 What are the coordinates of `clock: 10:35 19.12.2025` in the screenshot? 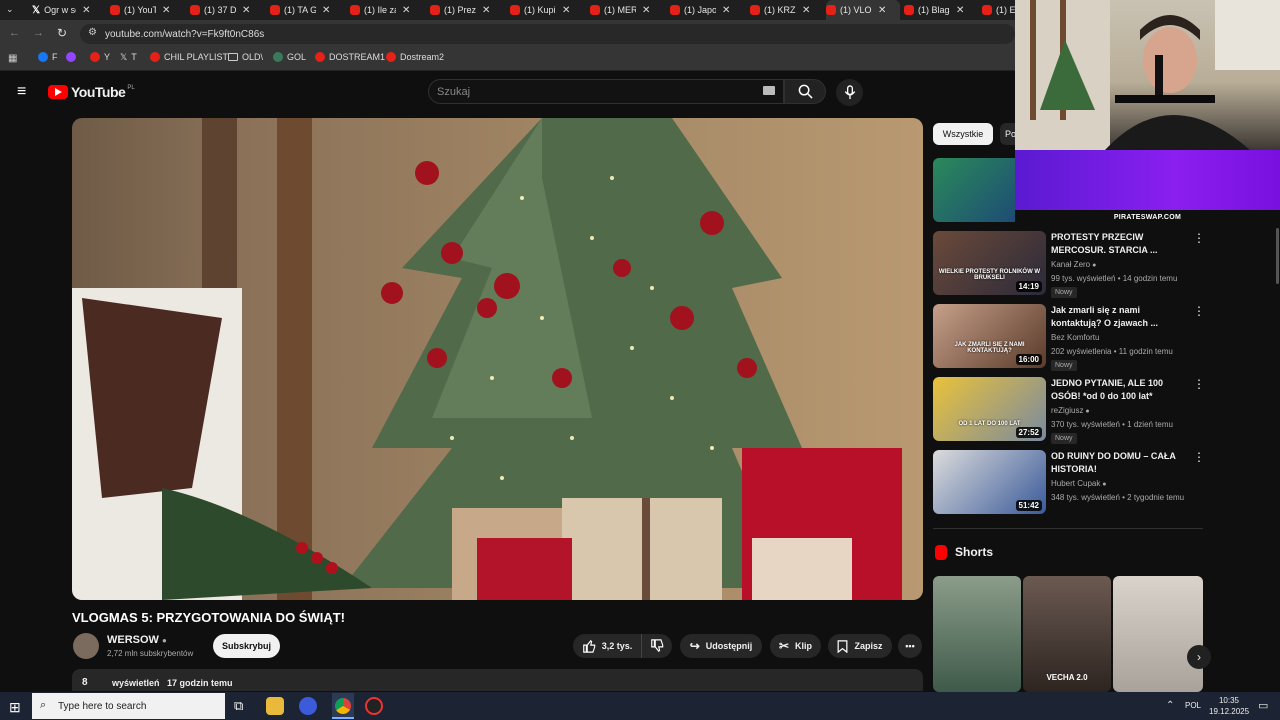 It's located at (1229, 706).